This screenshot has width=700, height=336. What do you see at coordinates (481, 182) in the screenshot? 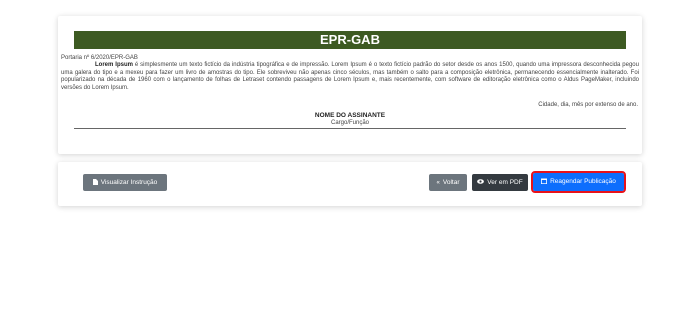
I see `eye-icon` at bounding box center [481, 182].